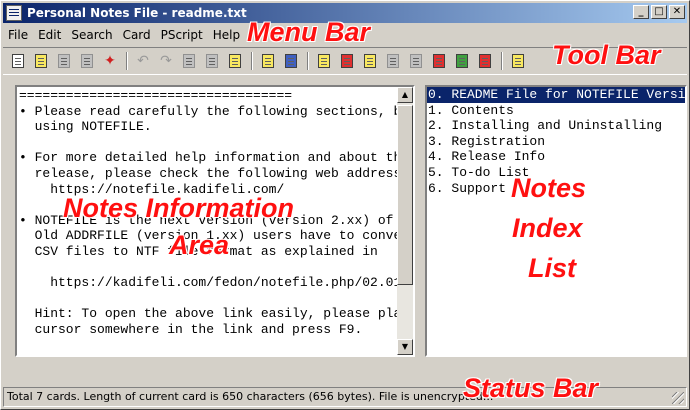 The width and height of the screenshot is (690, 410). Describe the element at coordinates (226, 35) in the screenshot. I see `menu-help: Help` at that location.